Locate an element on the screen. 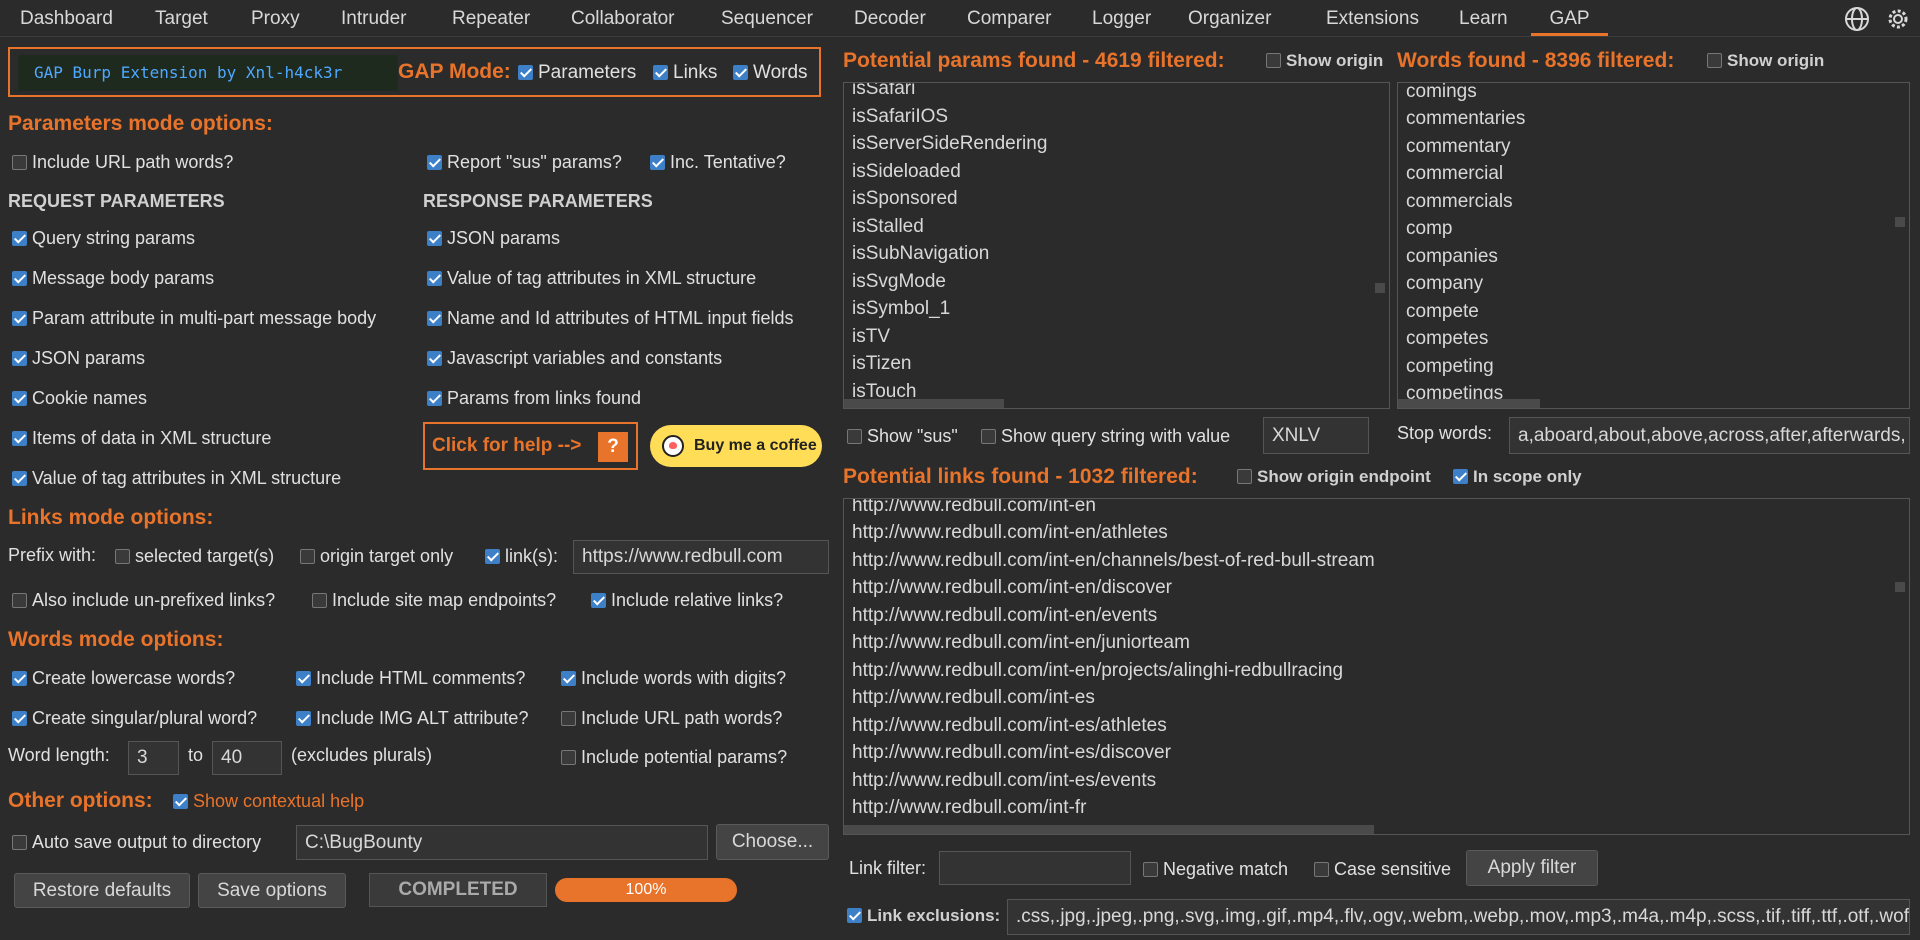  img-alt-checkbox: Include IMG ALT attribute? is located at coordinates (412, 718).